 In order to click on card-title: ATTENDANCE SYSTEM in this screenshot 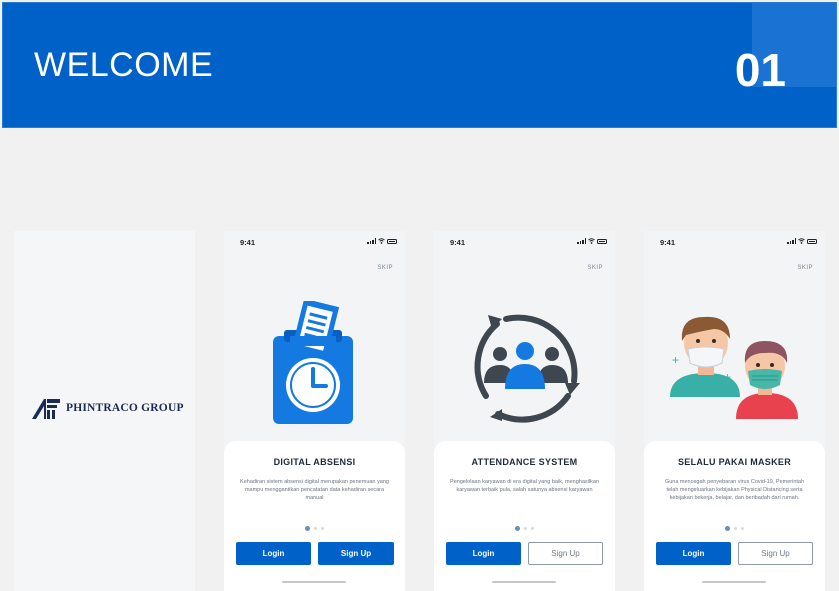, I will do `click(524, 462)`.